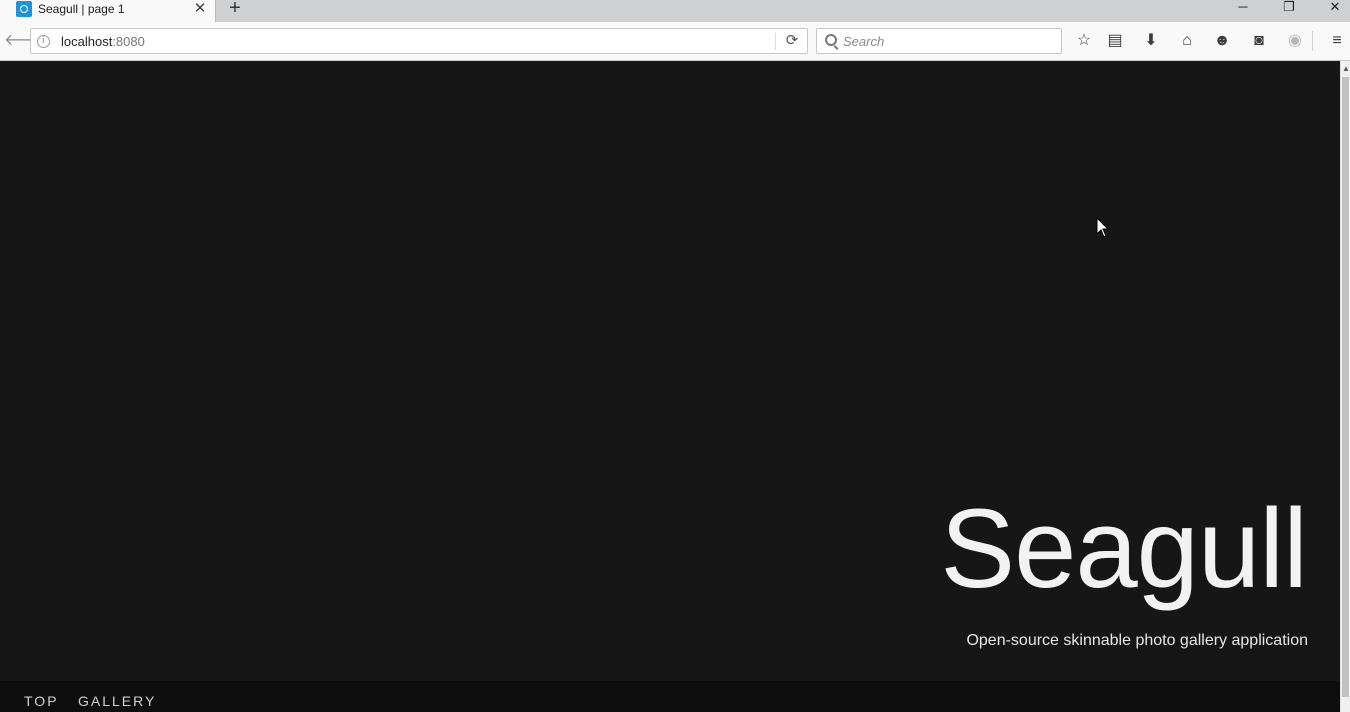 The width and height of the screenshot is (1350, 712). What do you see at coordinates (1295, 41) in the screenshot?
I see `sync-icon: ◉` at bounding box center [1295, 41].